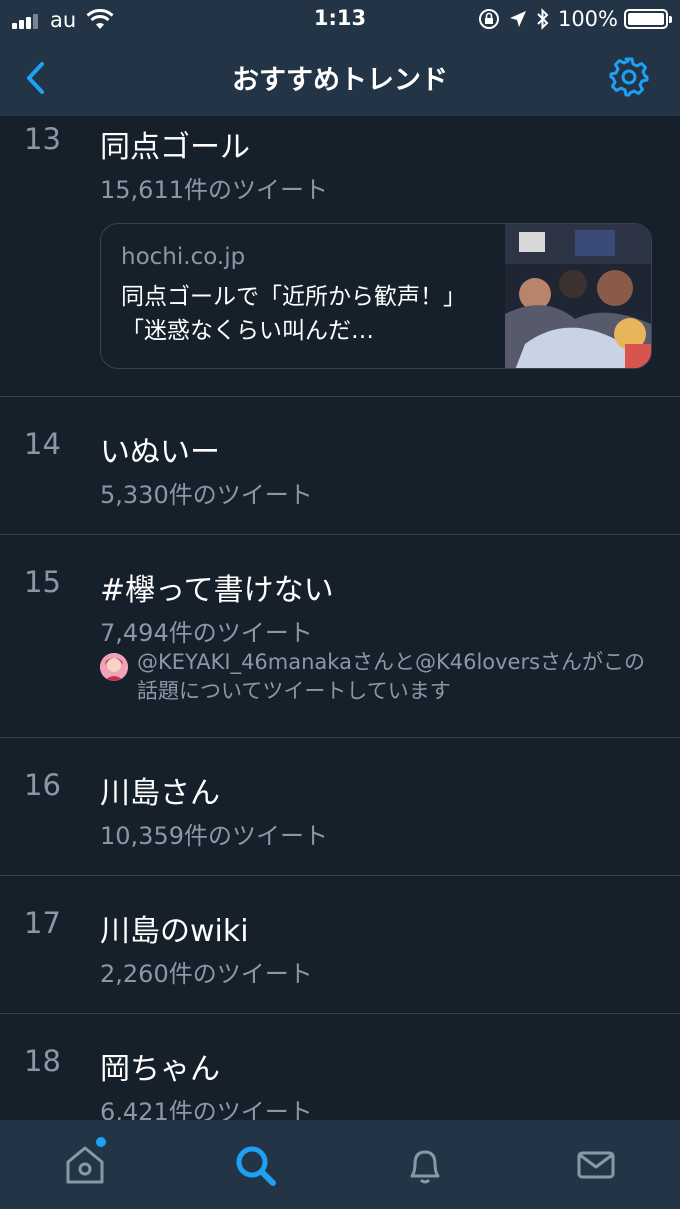 Image resolution: width=680 pixels, height=1209 pixels. What do you see at coordinates (340, 1067) in the screenshot?
I see `trend-item: 18 岡ちゃん 6,421件のツイート` at bounding box center [340, 1067].